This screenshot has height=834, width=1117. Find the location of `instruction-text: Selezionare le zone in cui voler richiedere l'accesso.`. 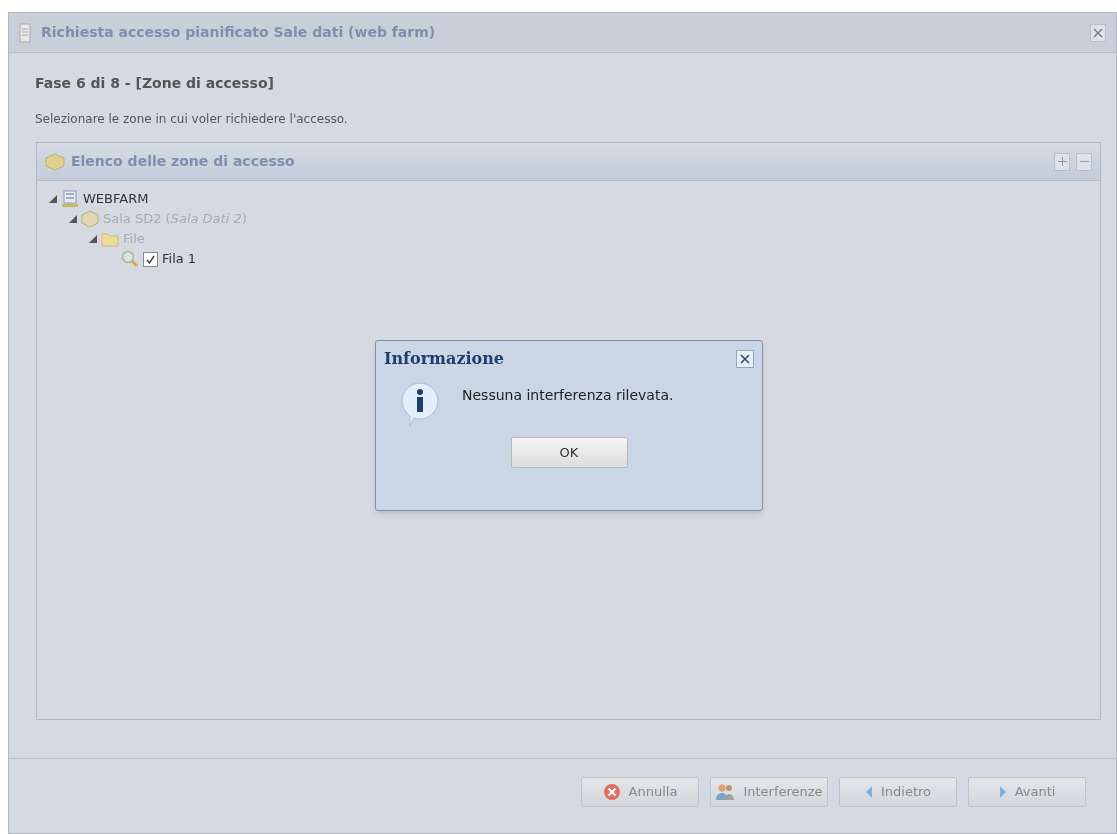

instruction-text: Selezionare le zone in cui voler richiedere l'accesso. is located at coordinates (192, 119).